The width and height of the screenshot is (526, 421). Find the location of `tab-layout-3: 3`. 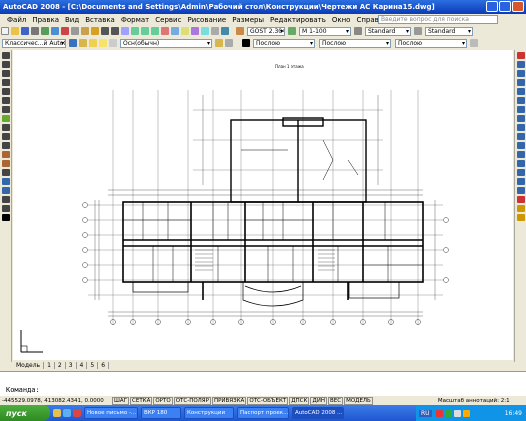

tab-layout-3: 3 is located at coordinates (71, 365).